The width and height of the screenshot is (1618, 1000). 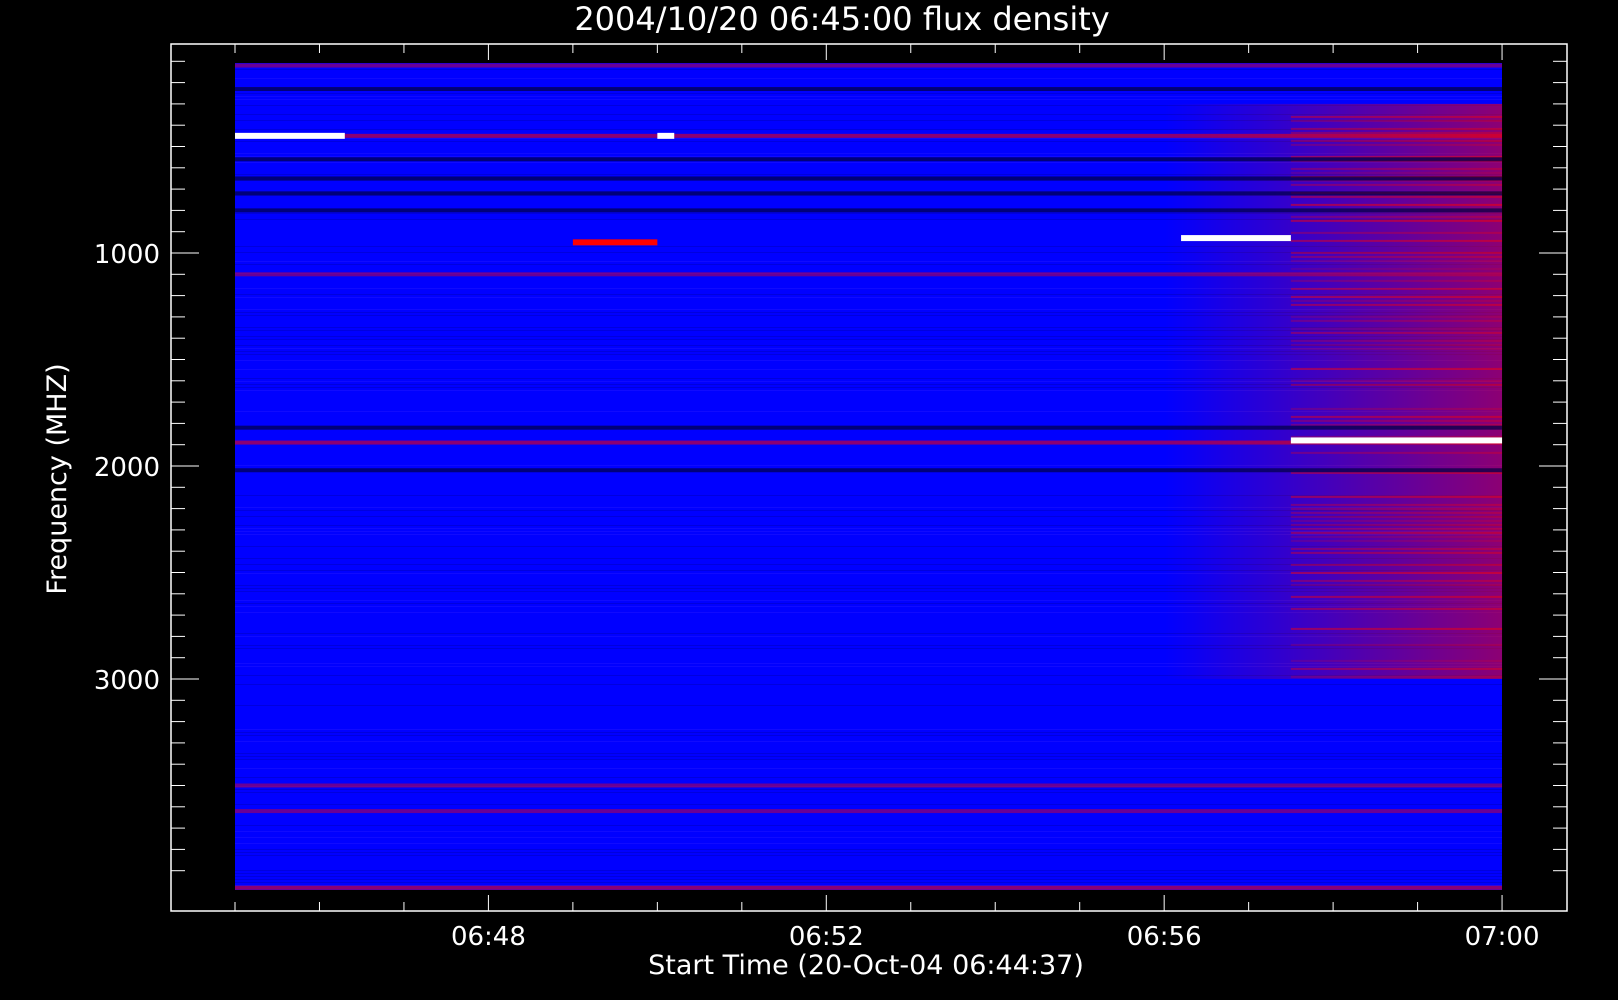 I want to click on y-tick-label: 2000, so click(x=127, y=468).